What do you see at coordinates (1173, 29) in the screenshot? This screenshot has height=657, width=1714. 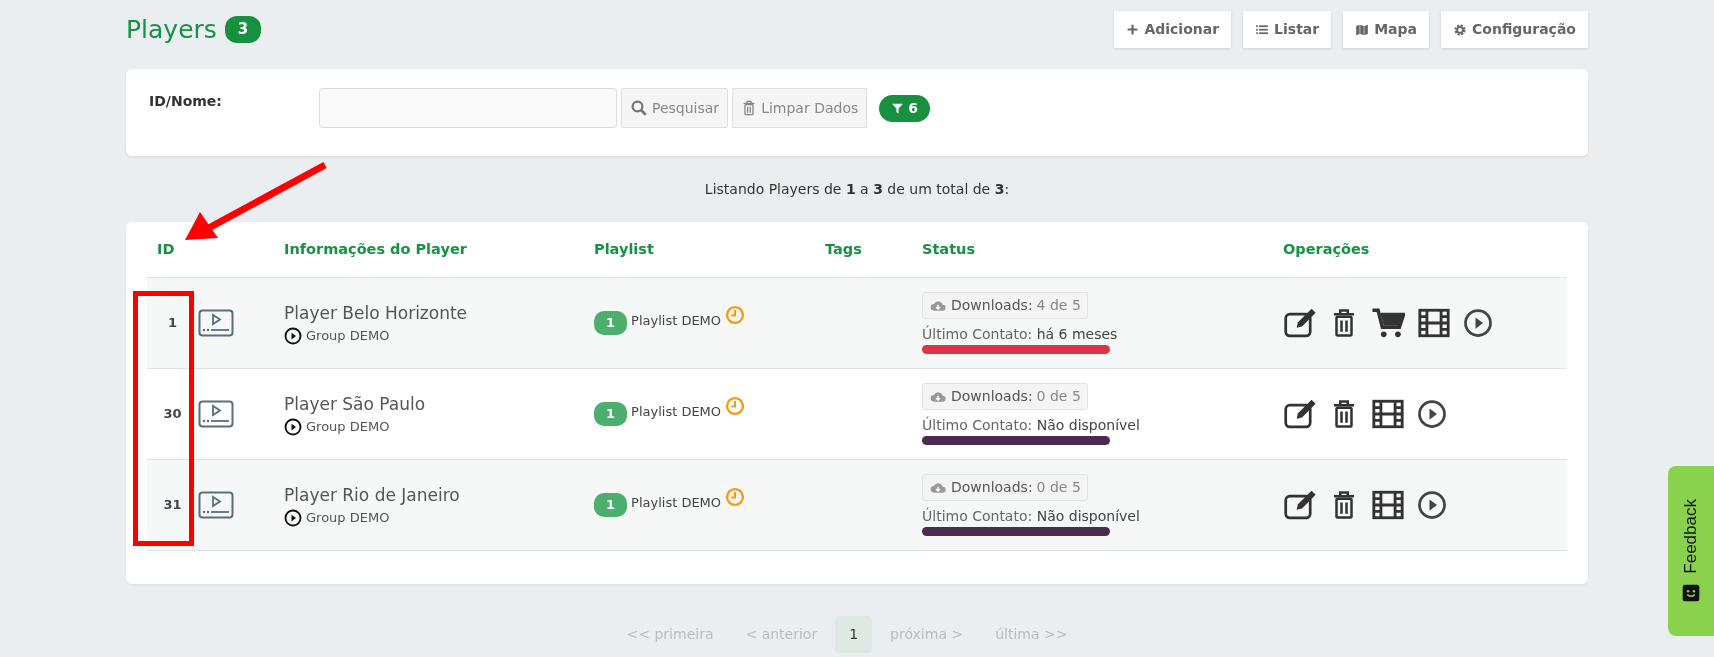 I see `add-button: Adicionar` at bounding box center [1173, 29].